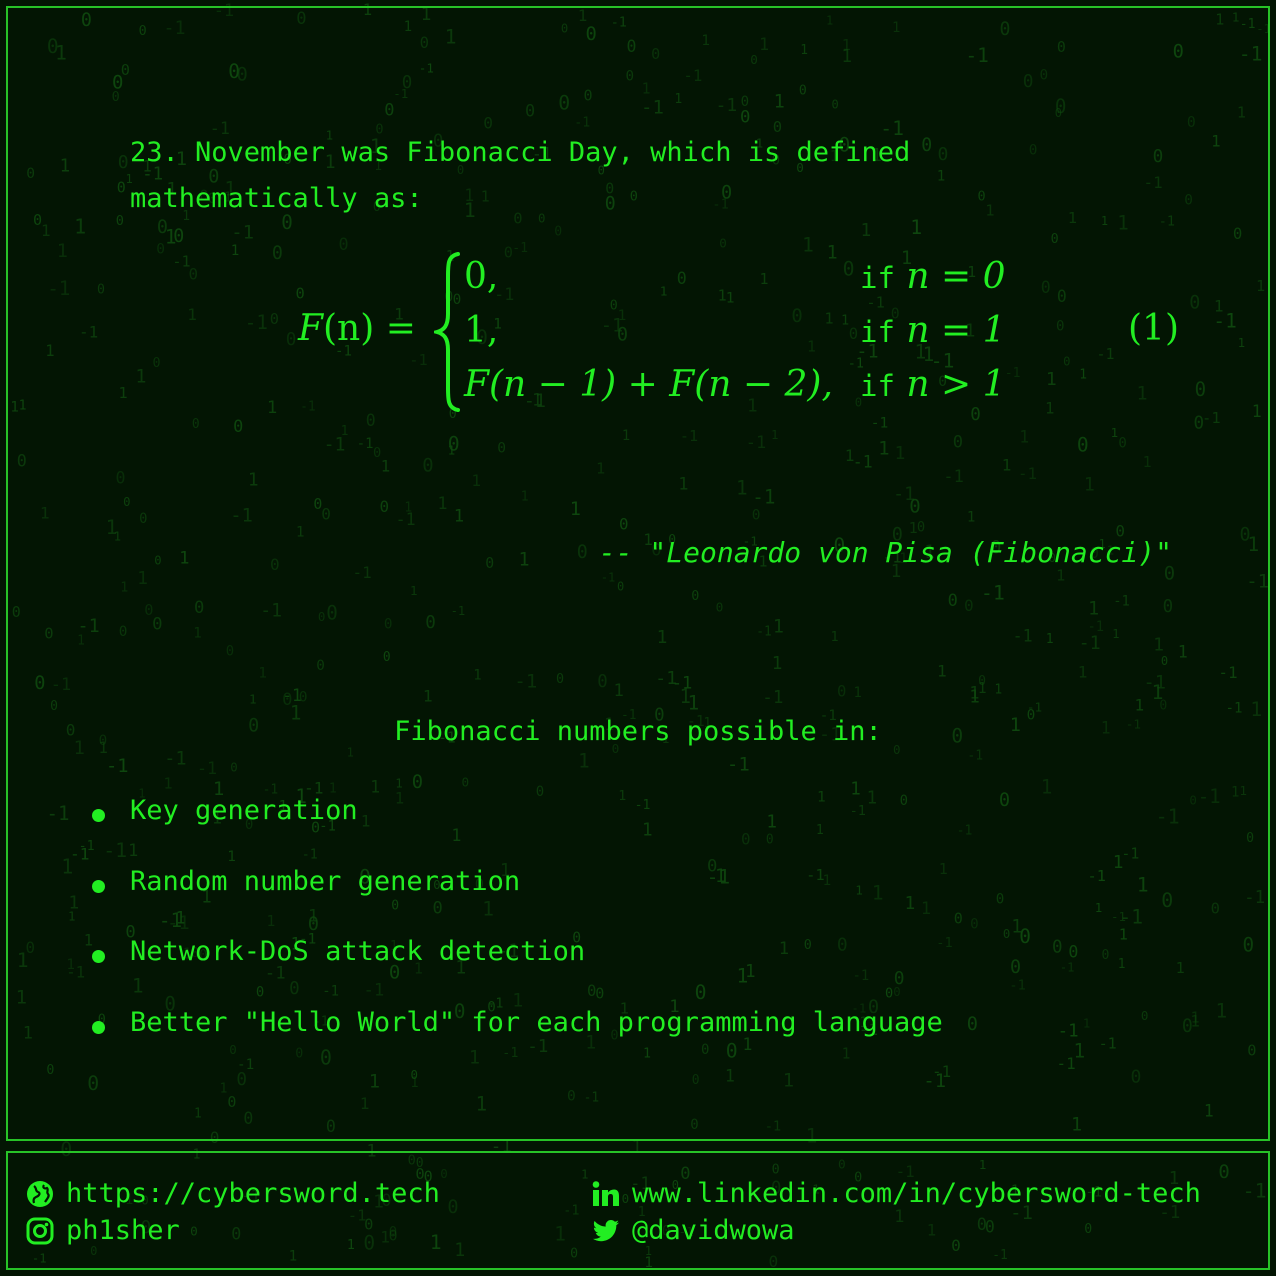  I want to click on website-url: https://cybersword.tech, so click(253, 1193).